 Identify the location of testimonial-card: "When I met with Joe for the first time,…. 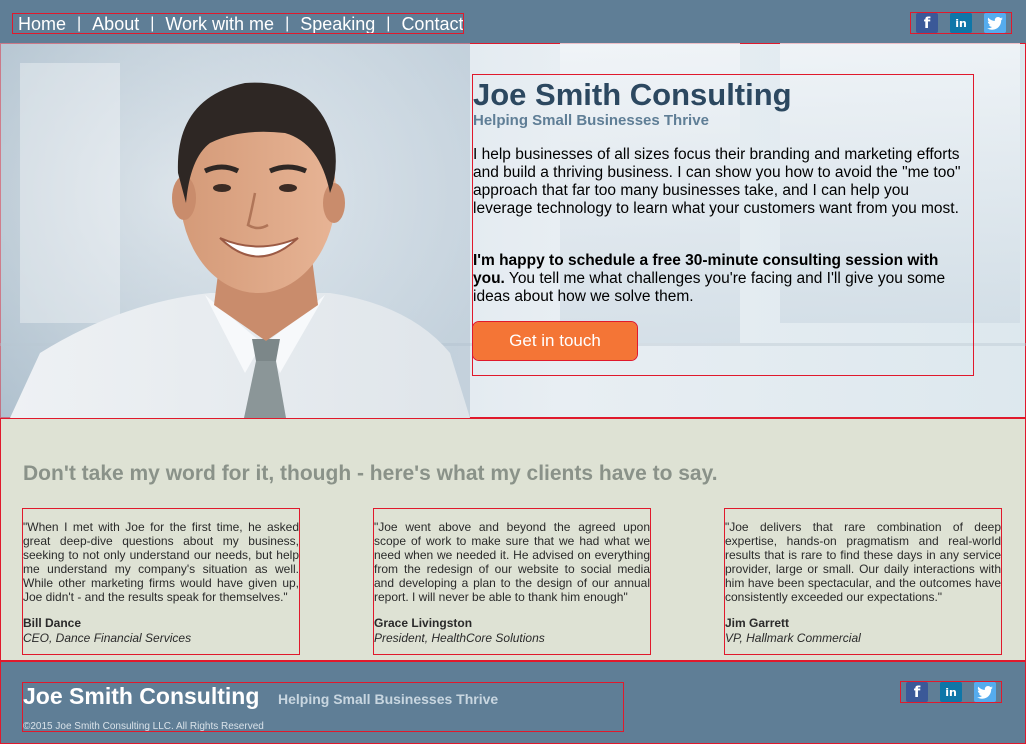
(161, 581).